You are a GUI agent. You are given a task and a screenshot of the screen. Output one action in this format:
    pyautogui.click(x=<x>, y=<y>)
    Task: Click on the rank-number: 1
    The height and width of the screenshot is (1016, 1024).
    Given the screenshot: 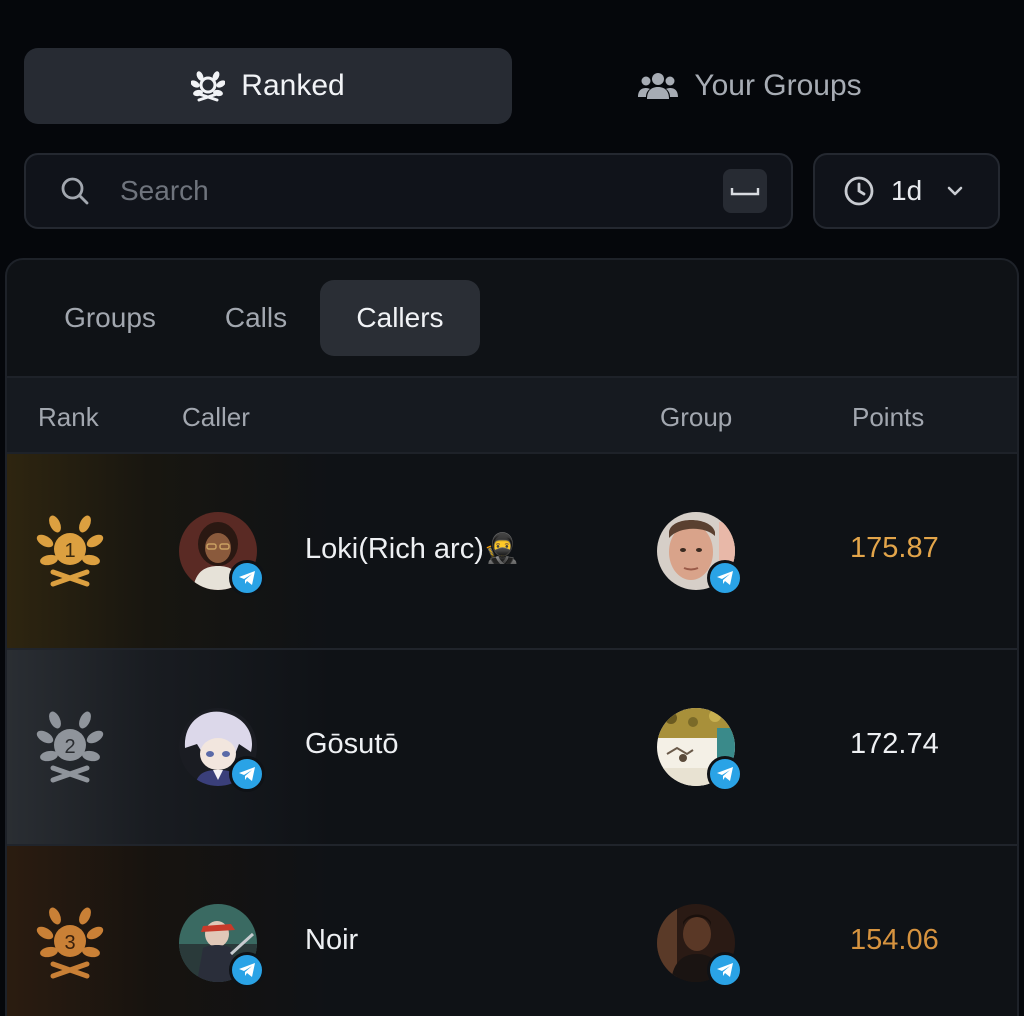 What is the action you would take?
    pyautogui.click(x=69, y=551)
    